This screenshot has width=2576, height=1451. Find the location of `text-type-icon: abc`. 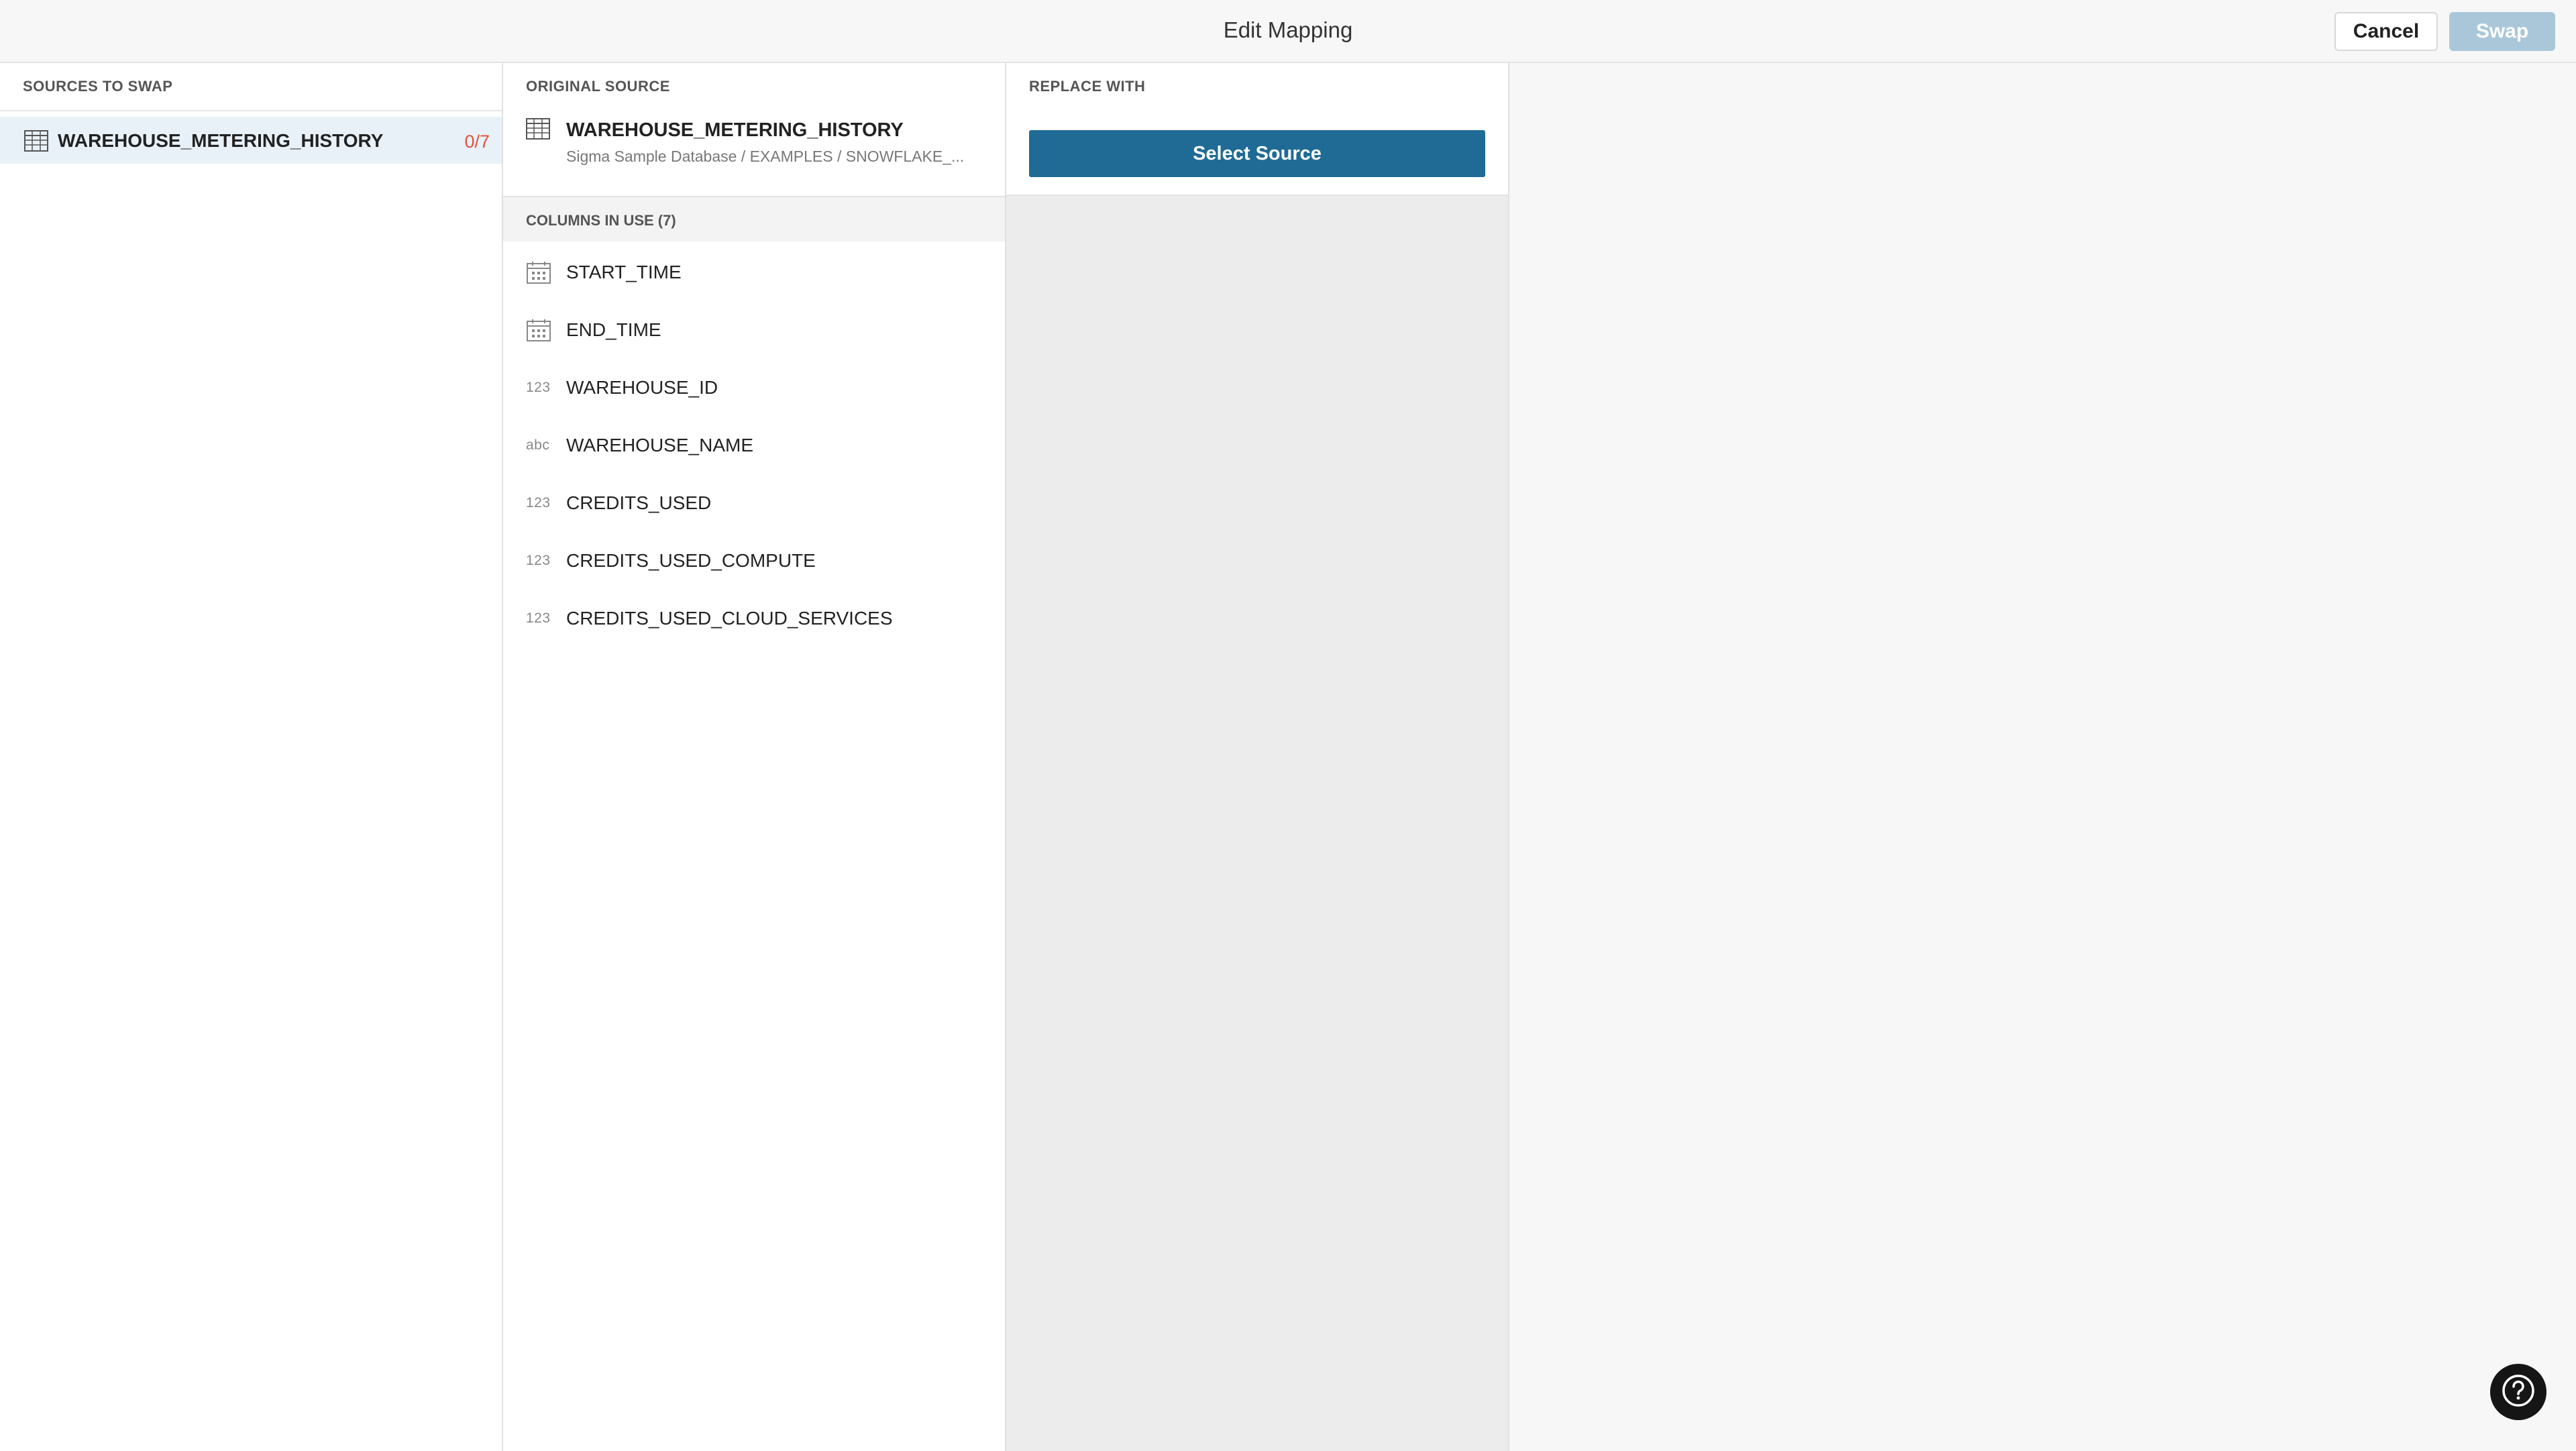

text-type-icon: abc is located at coordinates (538, 445).